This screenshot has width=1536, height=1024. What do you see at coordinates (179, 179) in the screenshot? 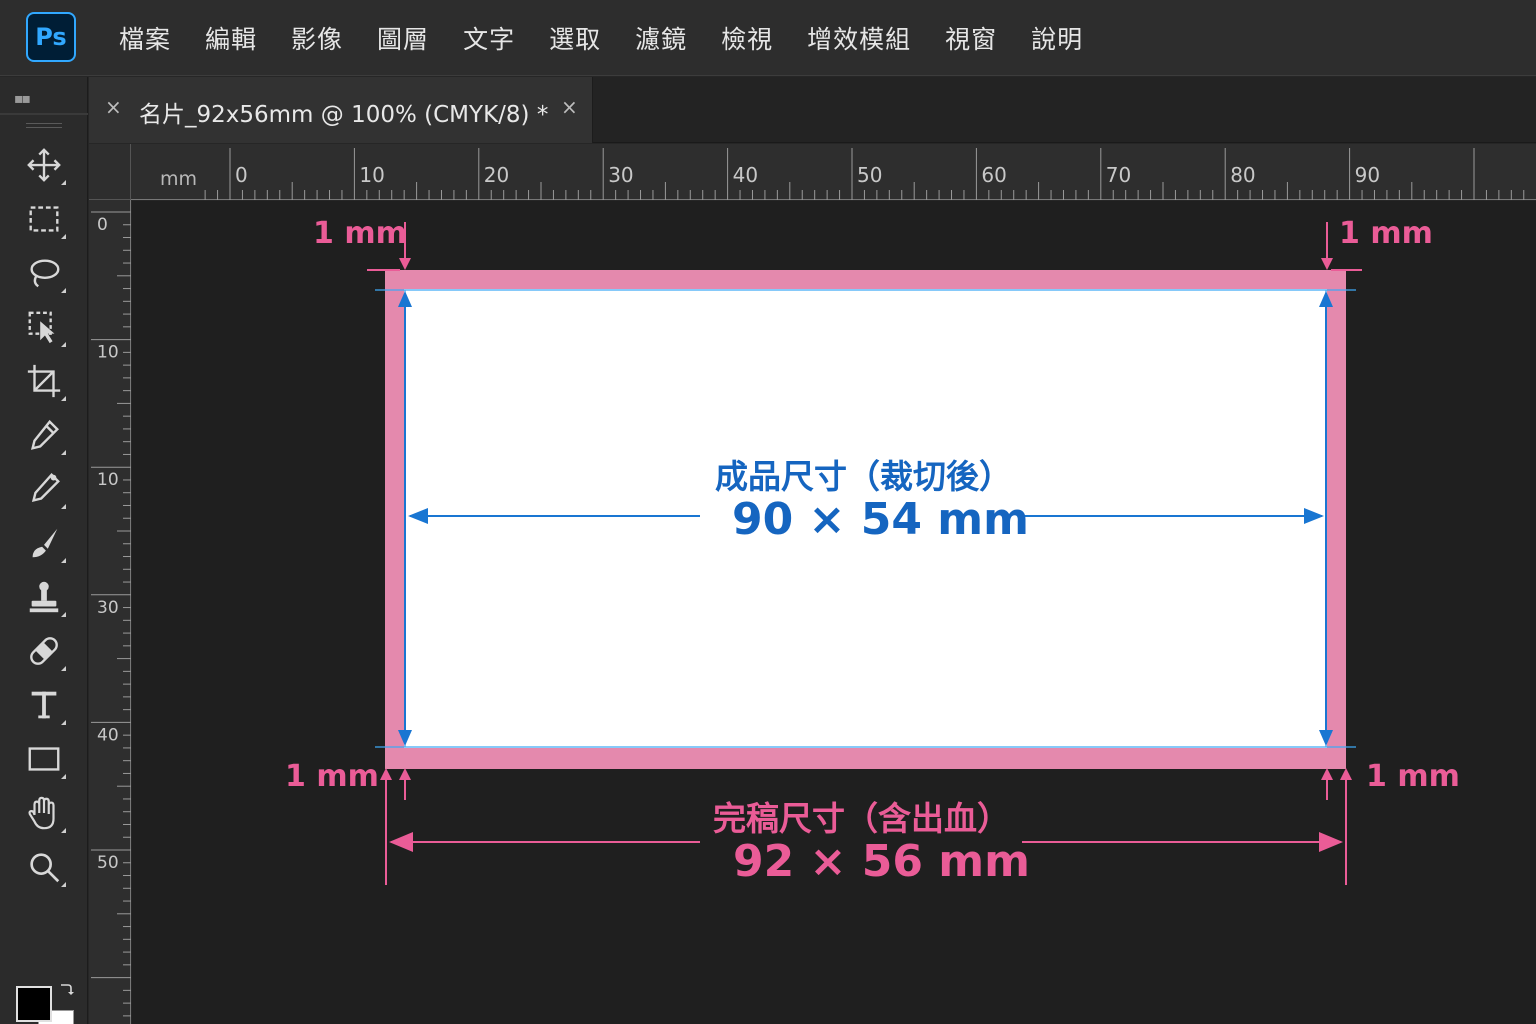
I see `ruler-unit-label: mm` at bounding box center [179, 179].